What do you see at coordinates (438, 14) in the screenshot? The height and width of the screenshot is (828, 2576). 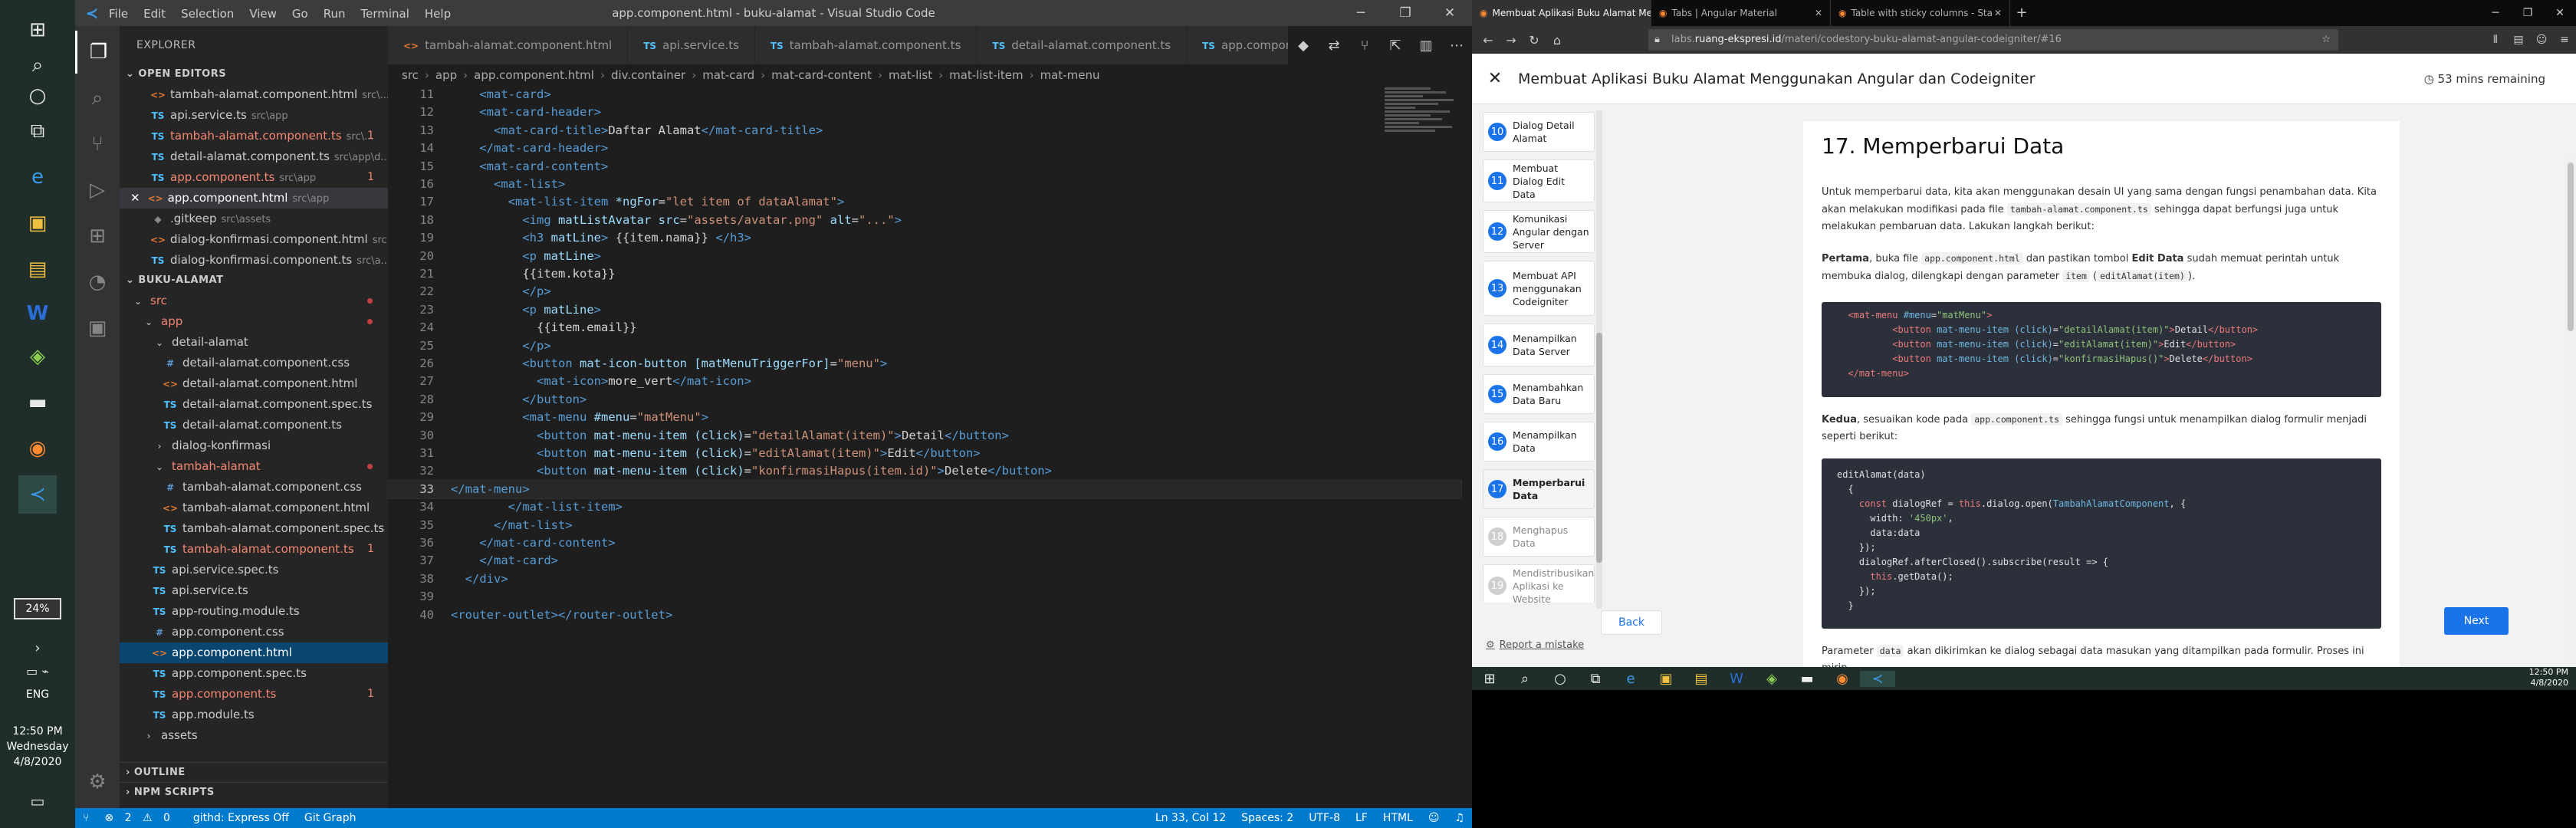 I see `menu-help: Help` at bounding box center [438, 14].